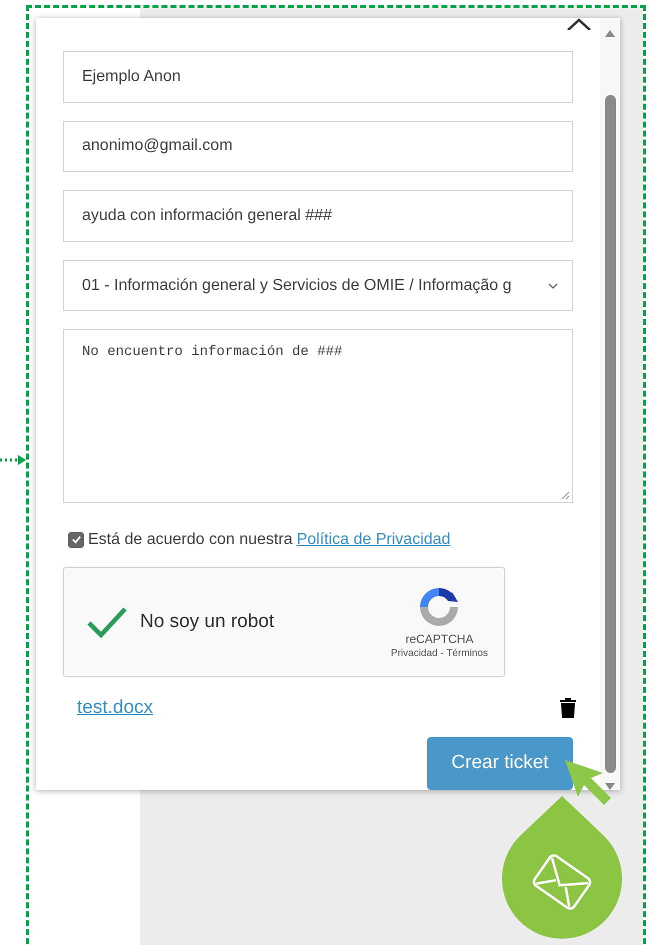 This screenshot has width=649, height=945. What do you see at coordinates (318, 77) in the screenshot?
I see `input-field: Ejemplo Anon` at bounding box center [318, 77].